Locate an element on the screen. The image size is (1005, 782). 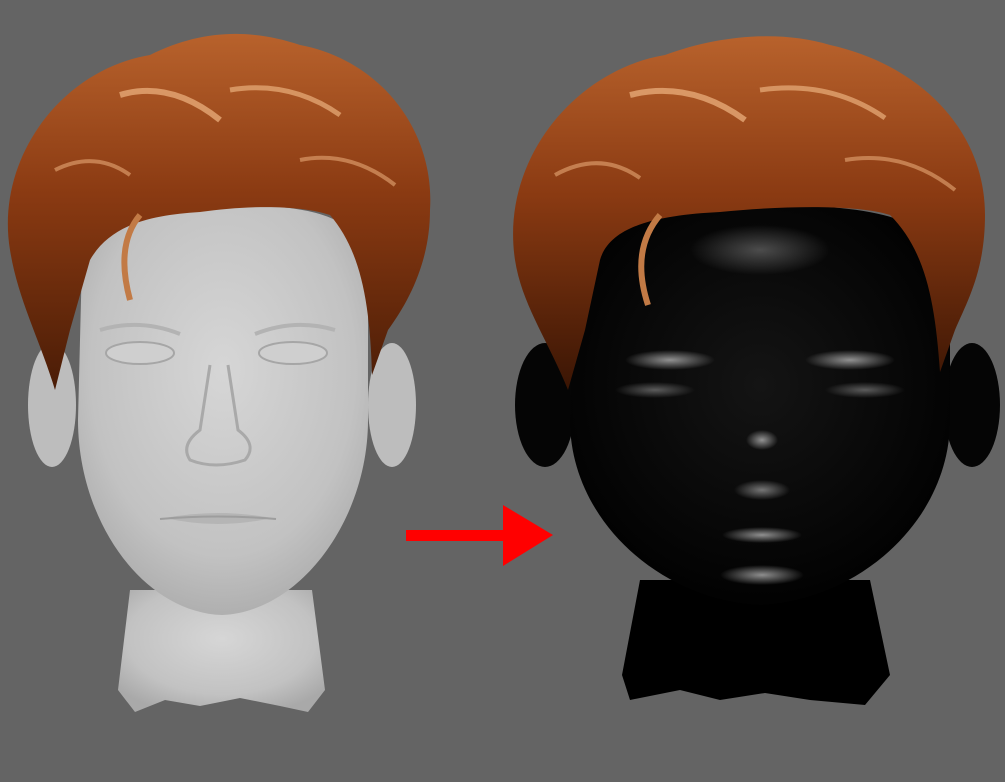
right-eye-left-sheen is located at coordinates (670, 360).